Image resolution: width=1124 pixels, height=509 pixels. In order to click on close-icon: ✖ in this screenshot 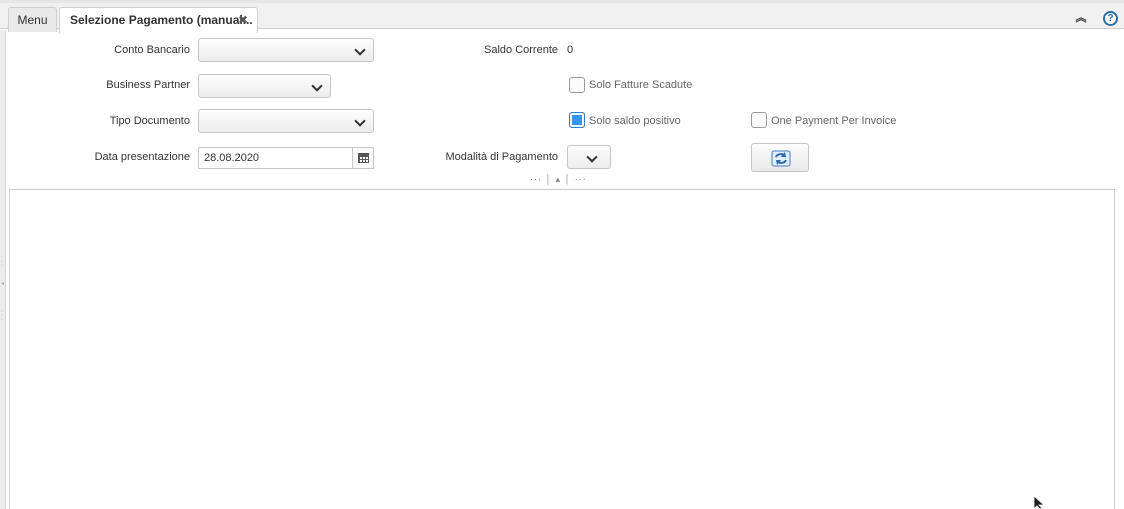, I will do `click(243, 20)`.